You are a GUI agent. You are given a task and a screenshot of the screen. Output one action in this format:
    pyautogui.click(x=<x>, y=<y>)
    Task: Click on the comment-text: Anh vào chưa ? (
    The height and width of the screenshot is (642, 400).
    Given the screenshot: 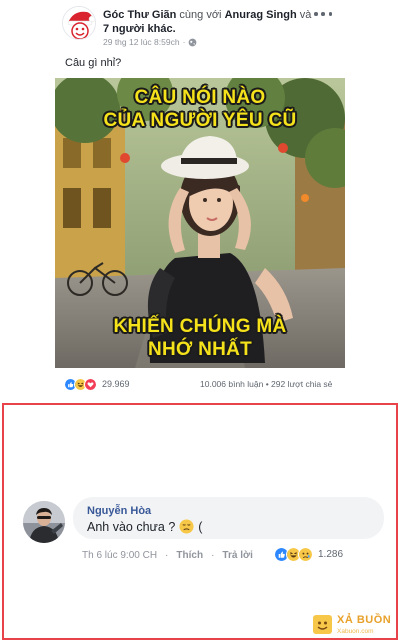 What is the action you would take?
    pyautogui.click(x=144, y=526)
    